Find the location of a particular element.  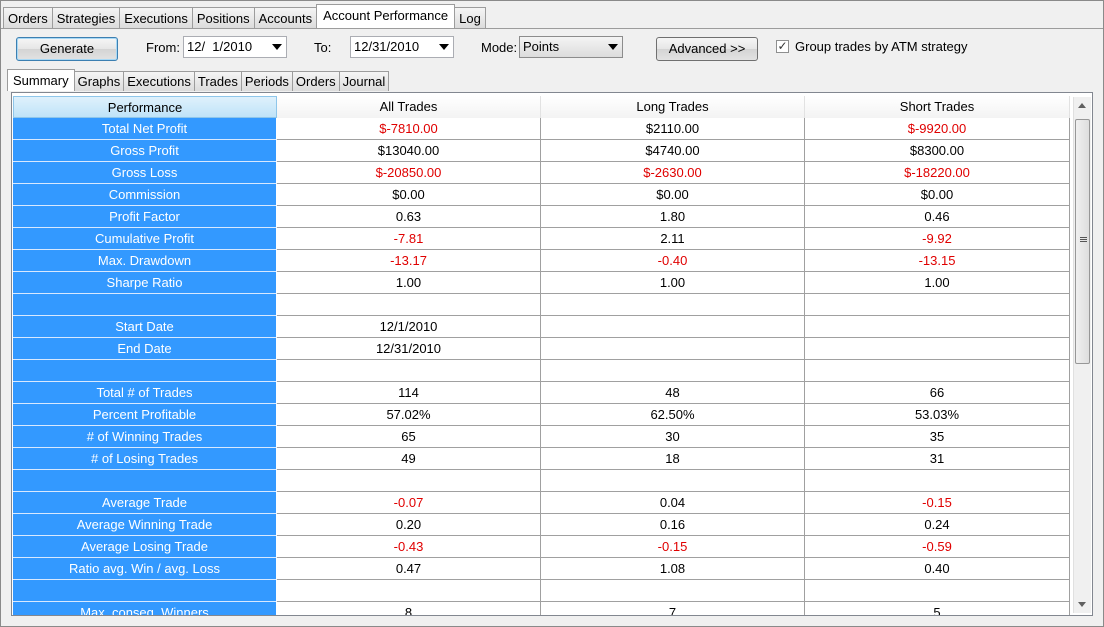

scroll-up-arrow-icon is located at coordinates (1082, 105).